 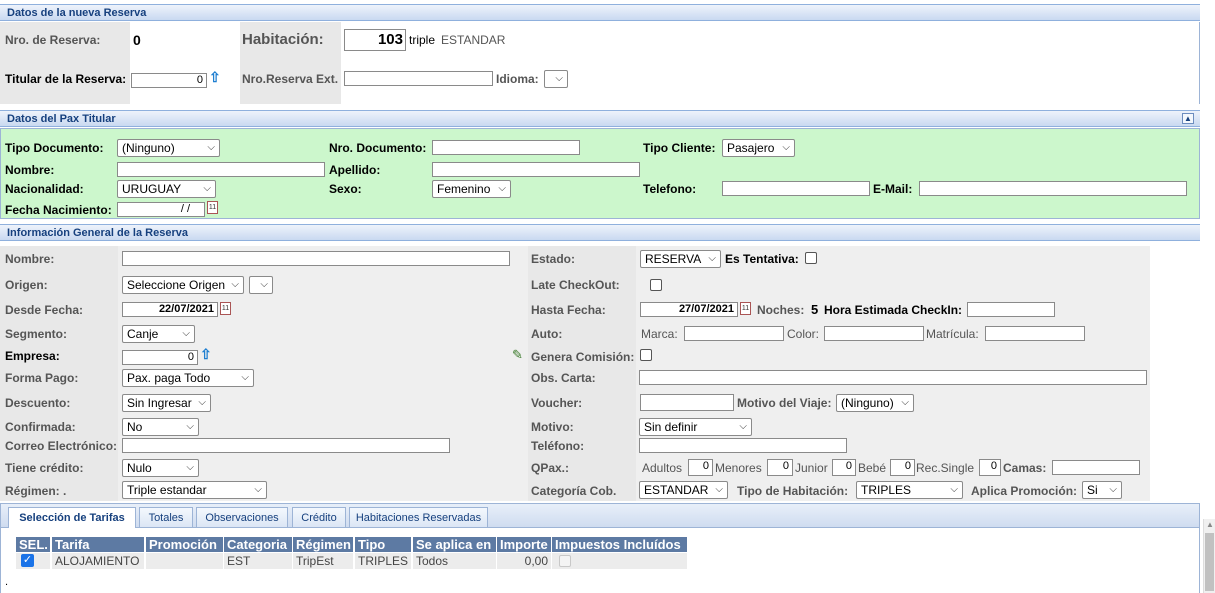 I want to click on camas-field, so click(x=1096, y=467).